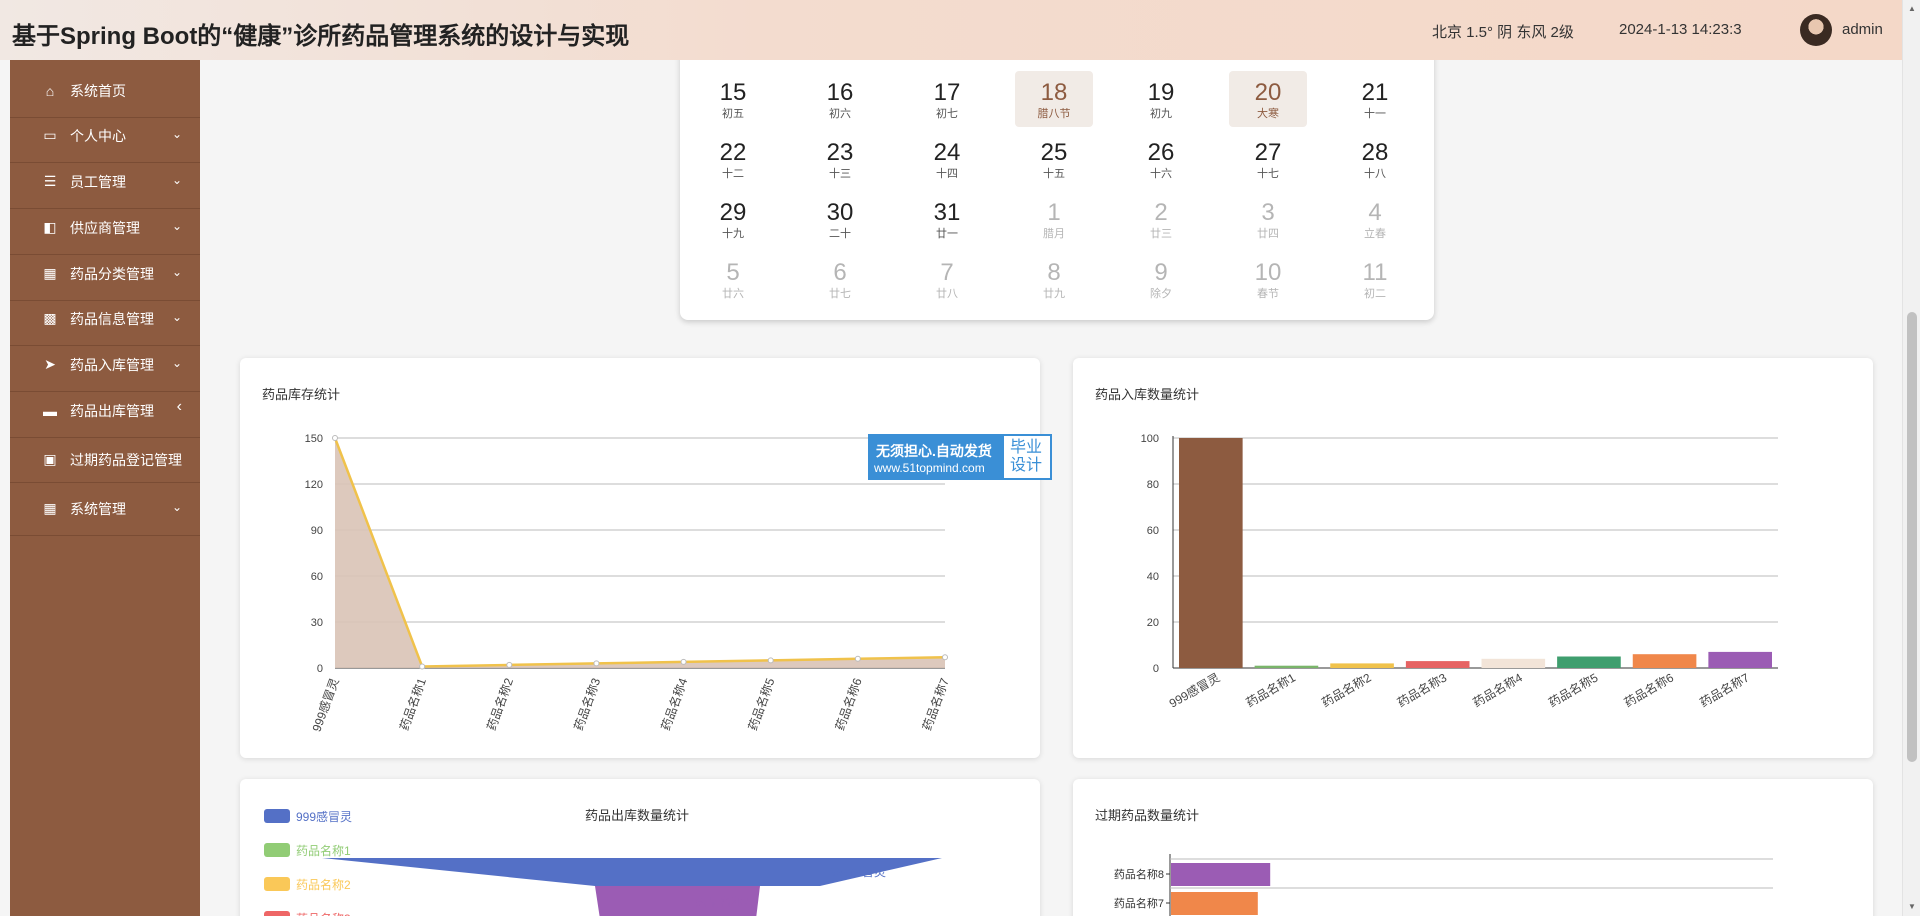 This screenshot has height=916, width=1920. I want to click on calendar-day: 11 初二, so click(1375, 279).